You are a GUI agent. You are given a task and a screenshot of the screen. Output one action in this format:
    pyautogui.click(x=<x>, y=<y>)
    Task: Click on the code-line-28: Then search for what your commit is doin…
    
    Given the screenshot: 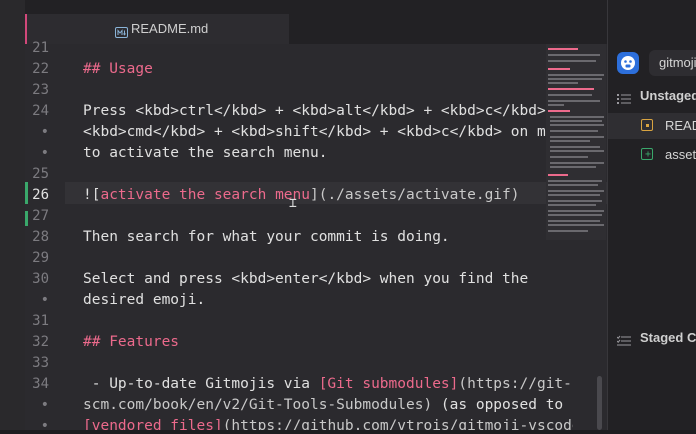 What is the action you would take?
    pyautogui.click(x=266, y=237)
    